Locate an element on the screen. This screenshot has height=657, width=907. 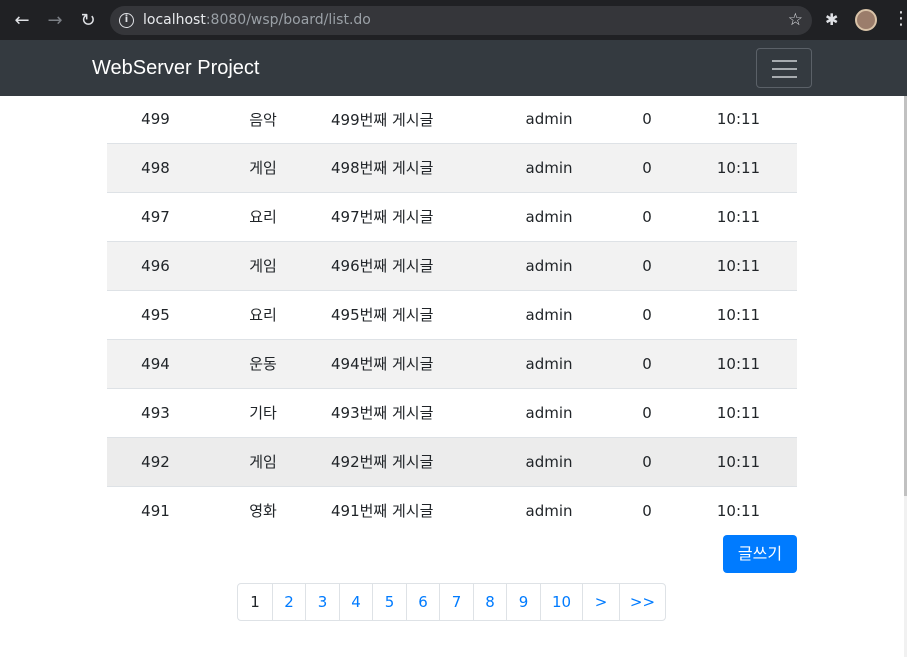
page-link-3: 3 is located at coordinates (322, 602).